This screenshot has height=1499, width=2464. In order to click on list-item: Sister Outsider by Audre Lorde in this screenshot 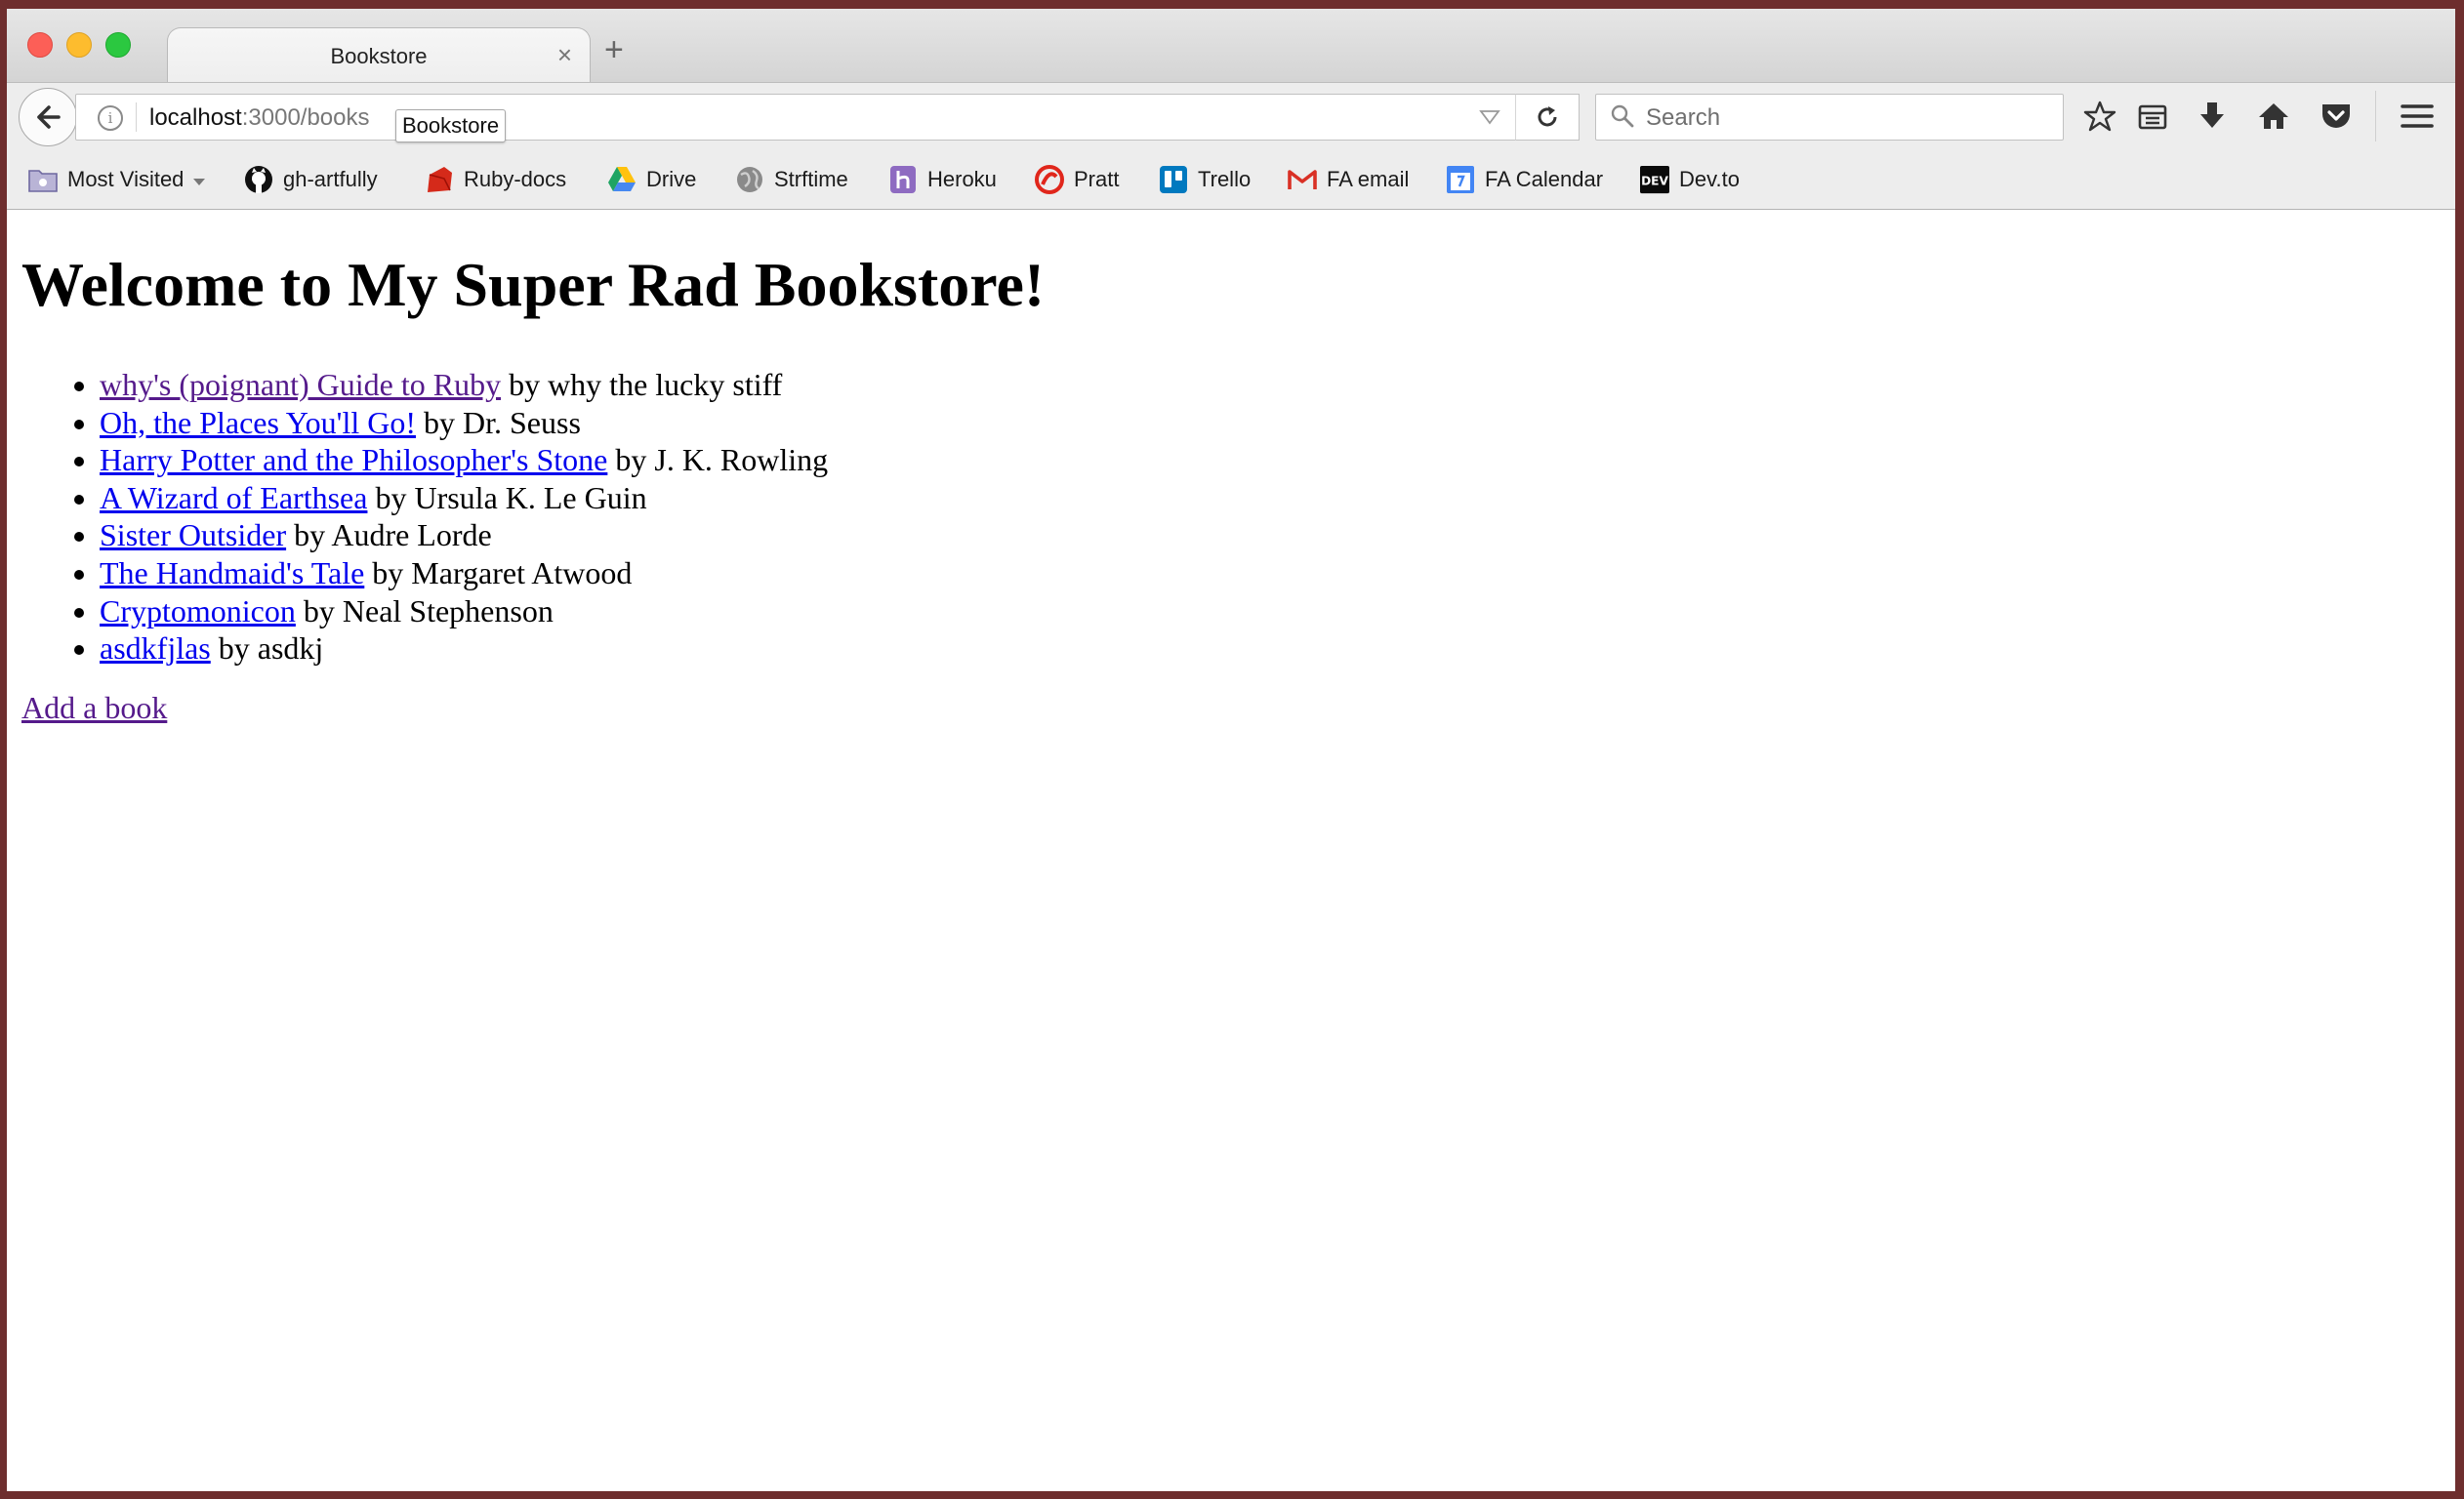, I will do `click(464, 535)`.